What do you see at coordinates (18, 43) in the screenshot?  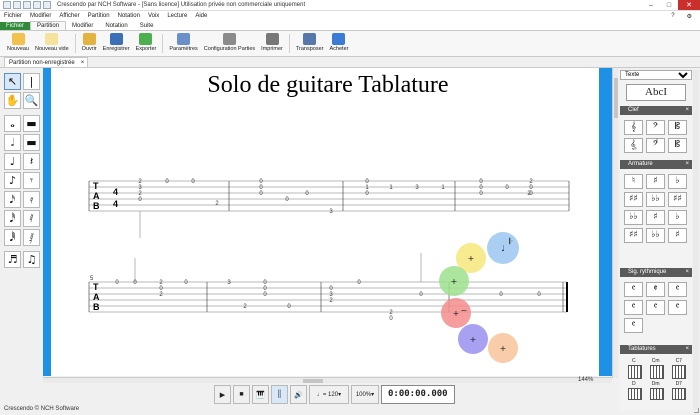 I see `new-button: Nouveau` at bounding box center [18, 43].